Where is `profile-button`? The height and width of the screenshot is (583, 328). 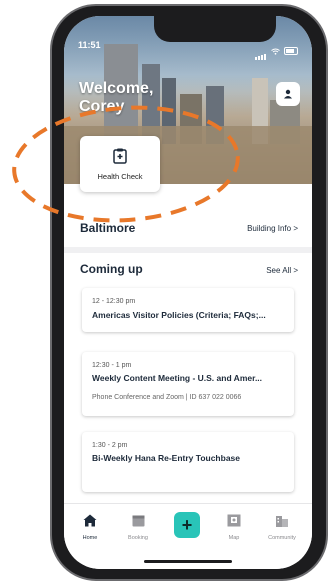
profile-button is located at coordinates (288, 94).